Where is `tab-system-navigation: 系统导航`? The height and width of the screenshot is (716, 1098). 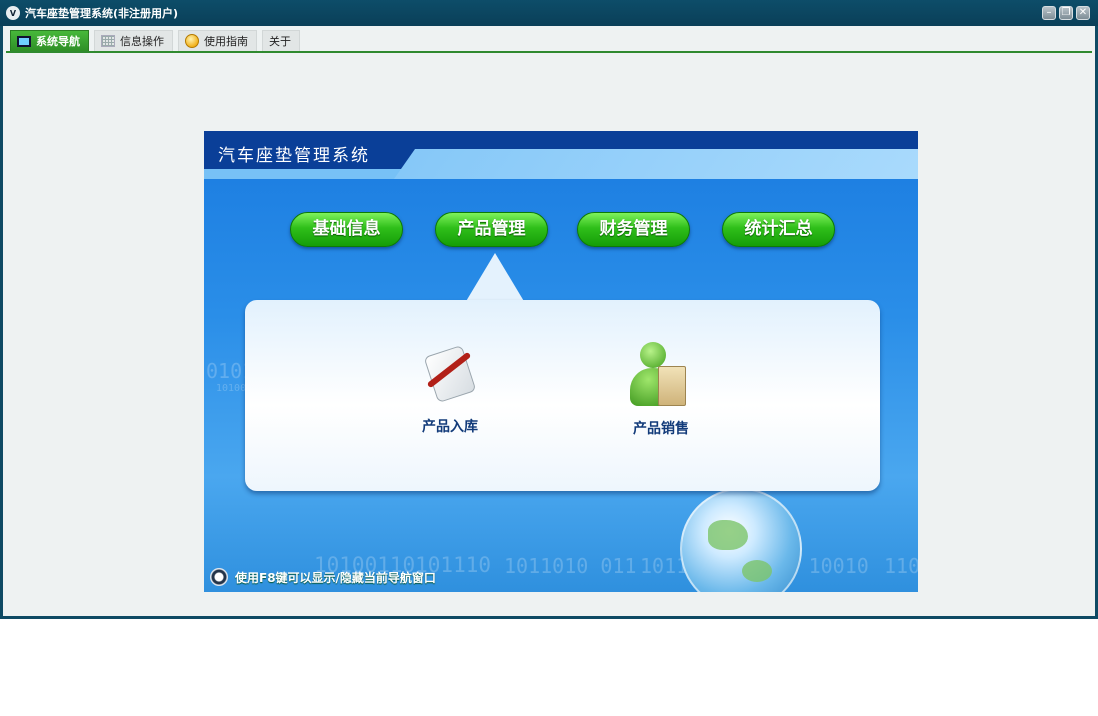 tab-system-navigation: 系统导航 is located at coordinates (49, 40).